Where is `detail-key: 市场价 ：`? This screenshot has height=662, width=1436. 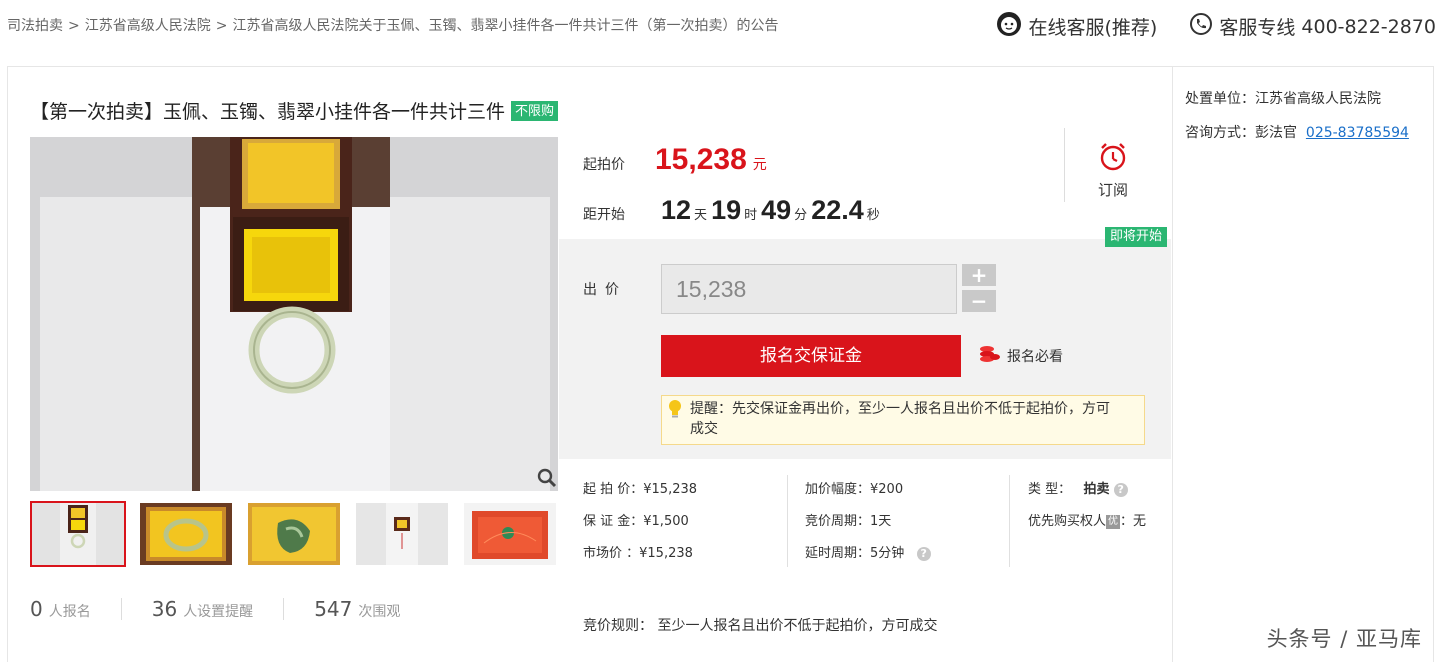
detail-key: 市场价 ： is located at coordinates (611, 553).